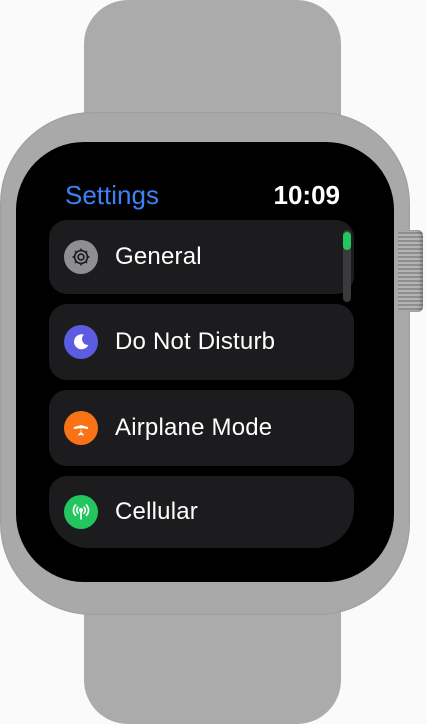 Image resolution: width=426 pixels, height=724 pixels. What do you see at coordinates (81, 257) in the screenshot?
I see `gear-icon` at bounding box center [81, 257].